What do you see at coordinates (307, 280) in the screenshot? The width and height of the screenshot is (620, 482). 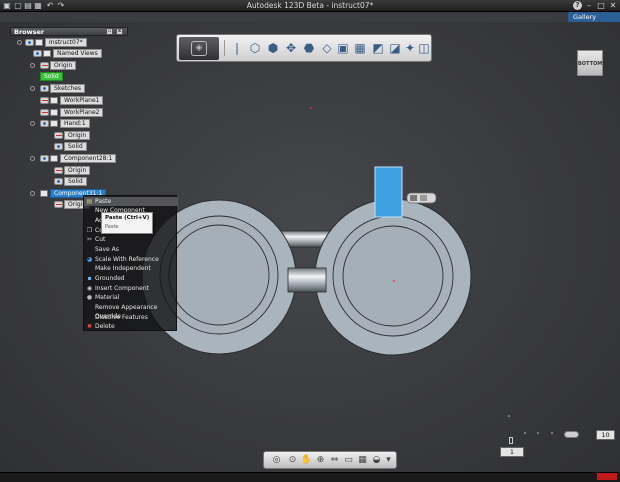 I see `lower-connector-pipe-front` at bounding box center [307, 280].